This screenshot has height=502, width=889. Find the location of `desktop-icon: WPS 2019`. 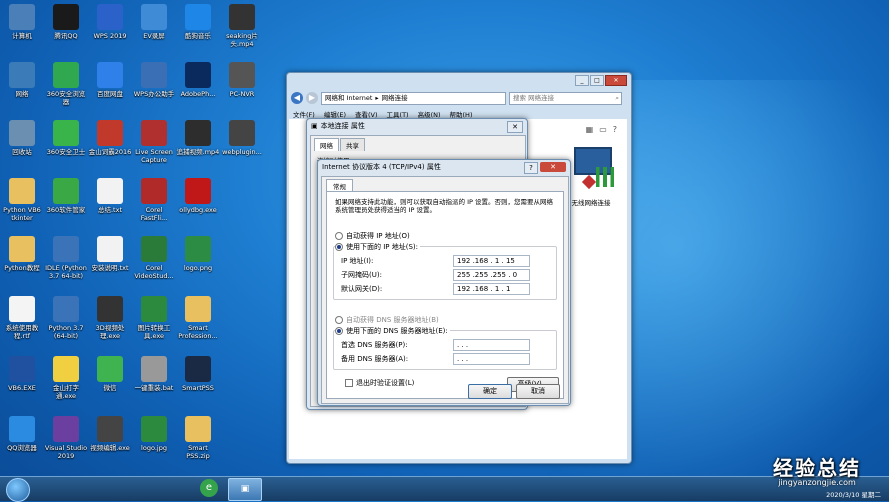

desktop-icon: WPS 2019 is located at coordinates (110, 22).